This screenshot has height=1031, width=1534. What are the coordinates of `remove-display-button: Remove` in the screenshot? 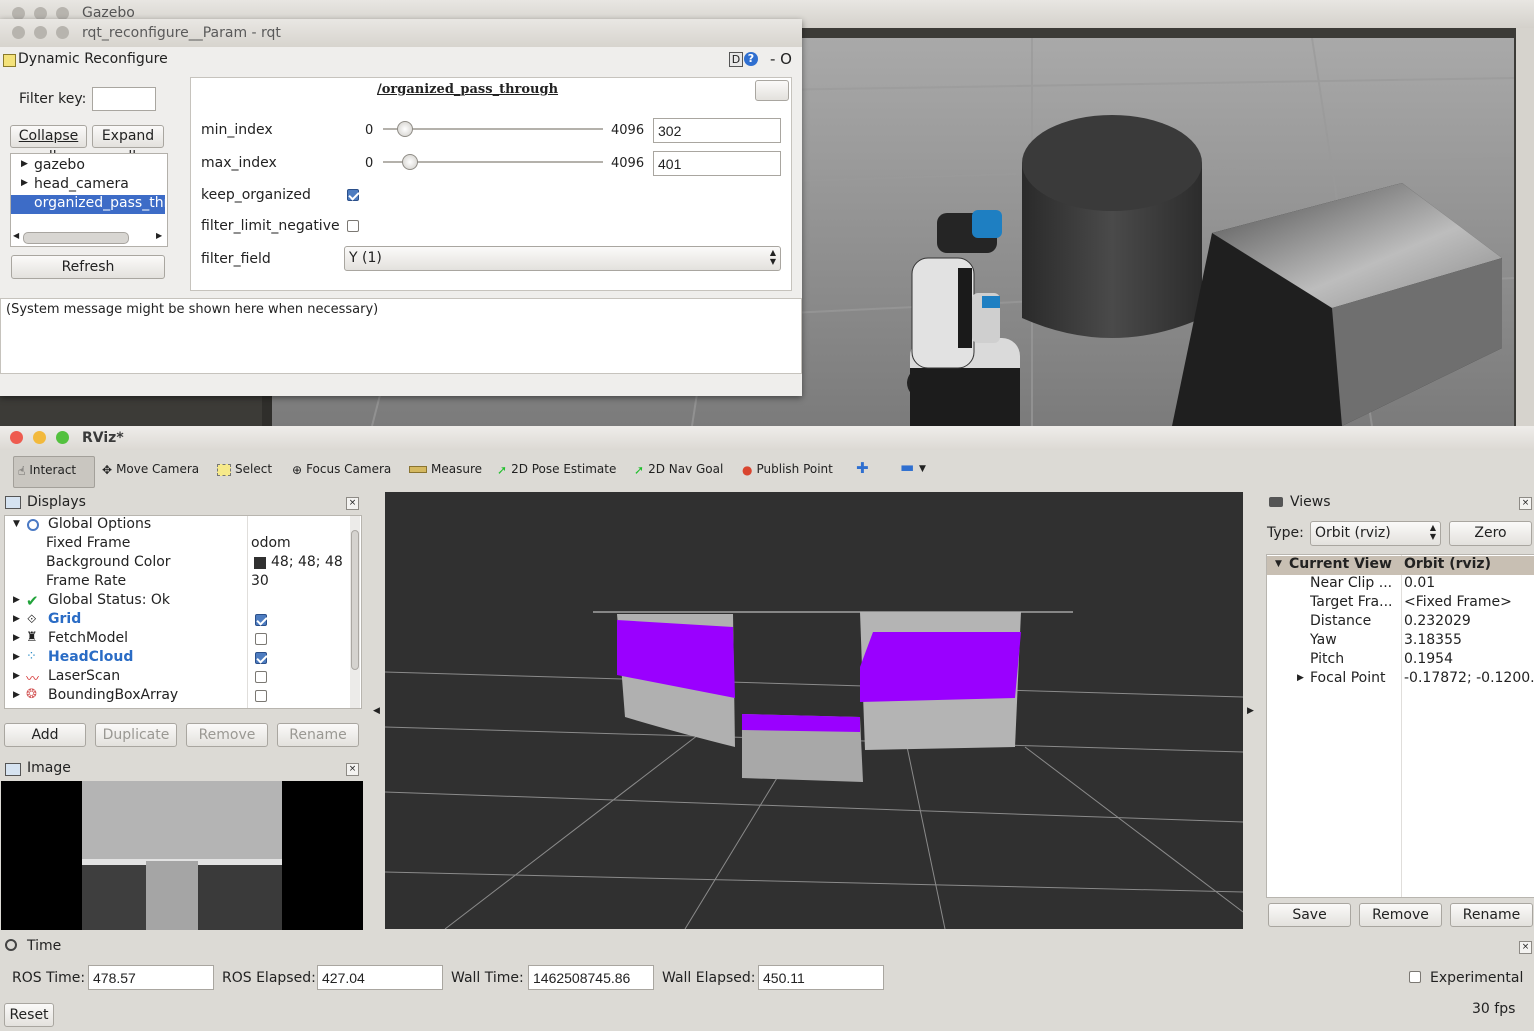 It's located at (227, 735).